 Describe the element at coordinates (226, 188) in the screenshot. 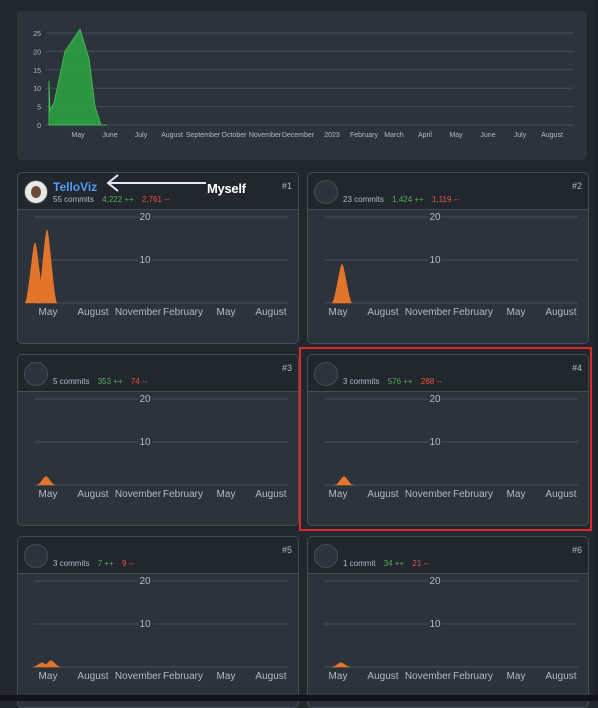

I see `annotation-label: Myself` at that location.